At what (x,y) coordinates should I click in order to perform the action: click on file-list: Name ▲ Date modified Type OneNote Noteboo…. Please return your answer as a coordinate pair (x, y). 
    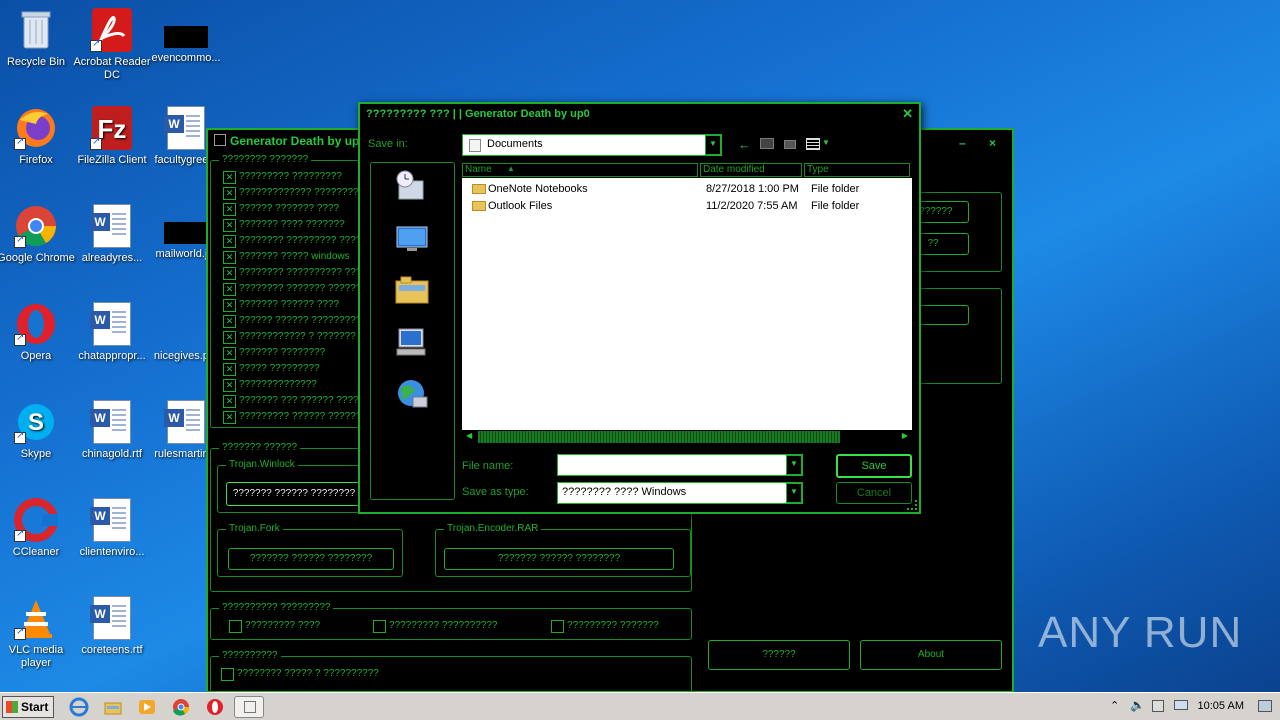
    Looking at the image, I should click on (687, 296).